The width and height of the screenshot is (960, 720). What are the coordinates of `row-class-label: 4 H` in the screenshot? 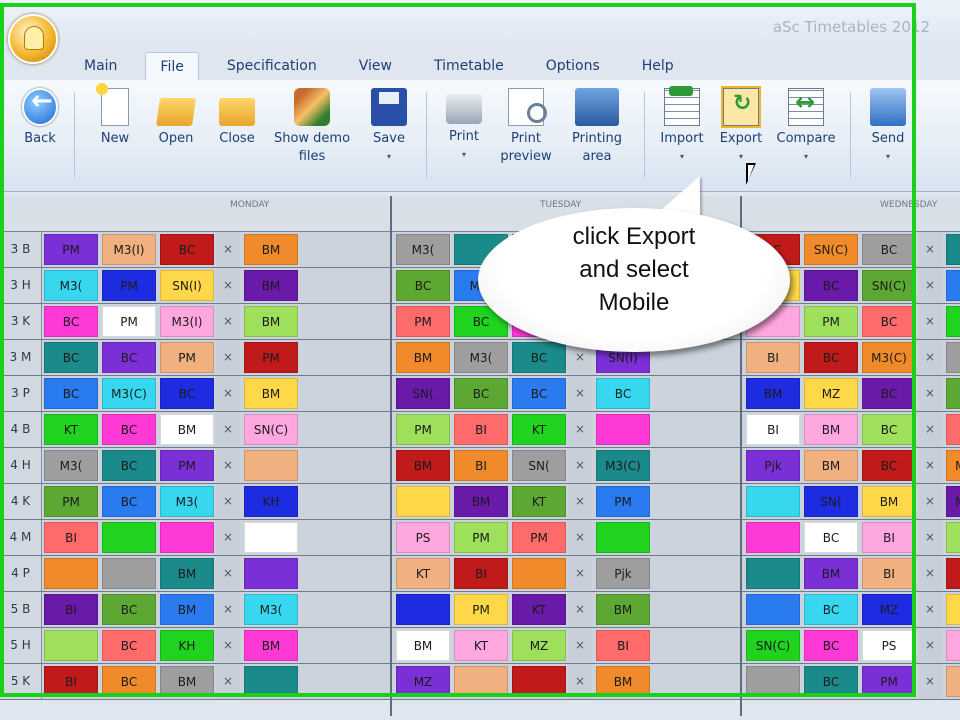 It's located at (21, 465).